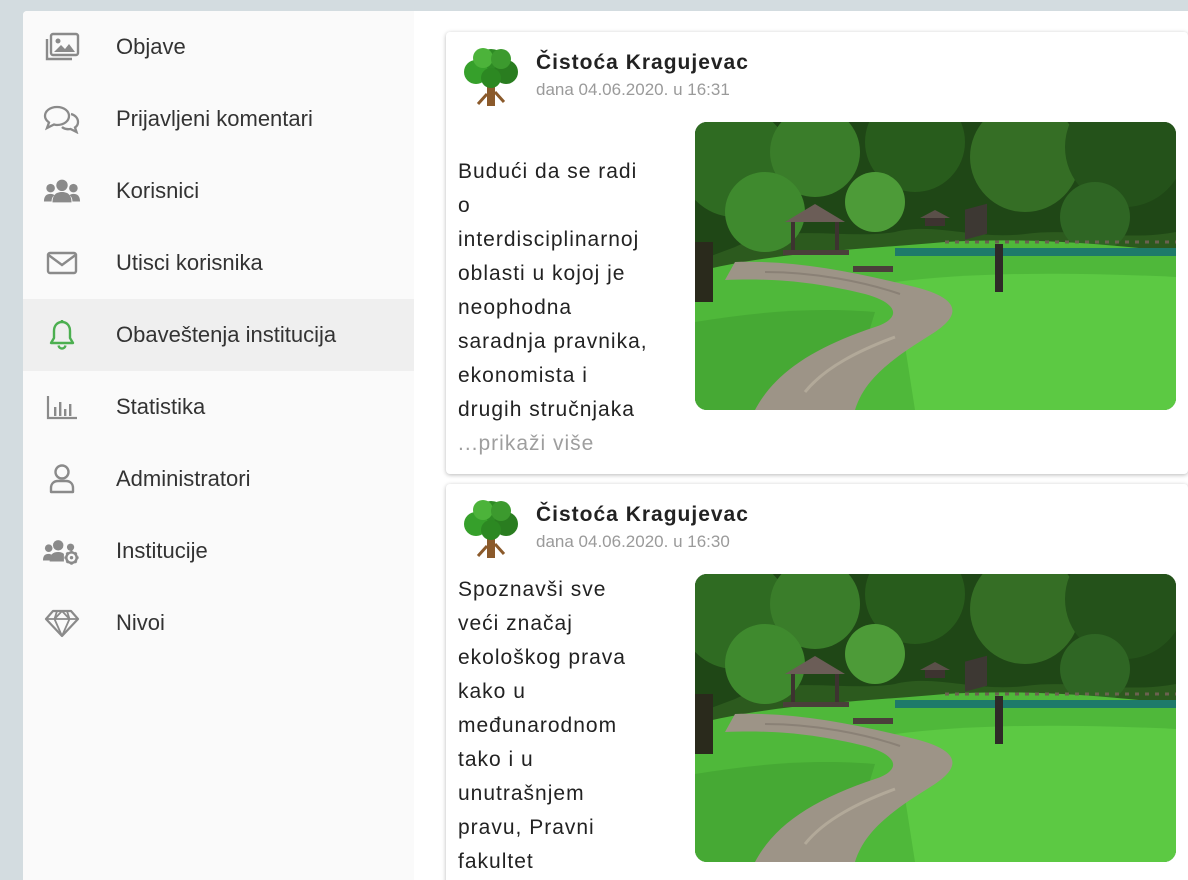  I want to click on sidebar-item-label: Prijavljeni komentari, so click(214, 118).